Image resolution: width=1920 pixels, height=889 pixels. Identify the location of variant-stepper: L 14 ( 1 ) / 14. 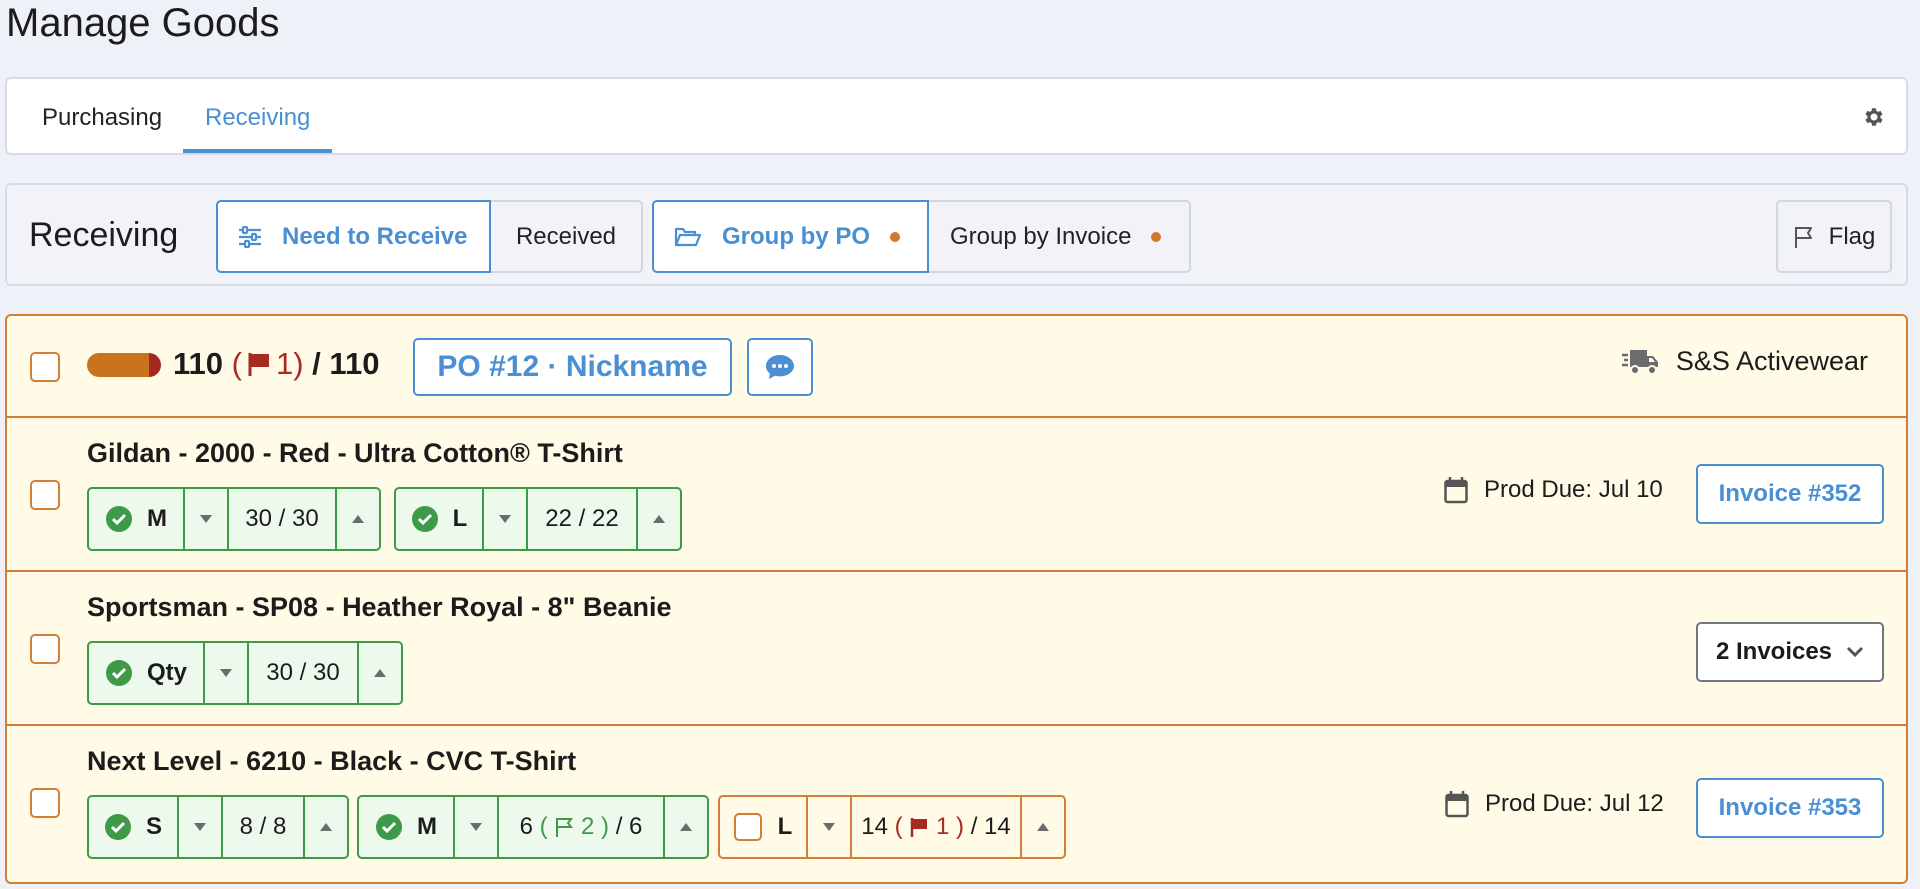
(892, 827).